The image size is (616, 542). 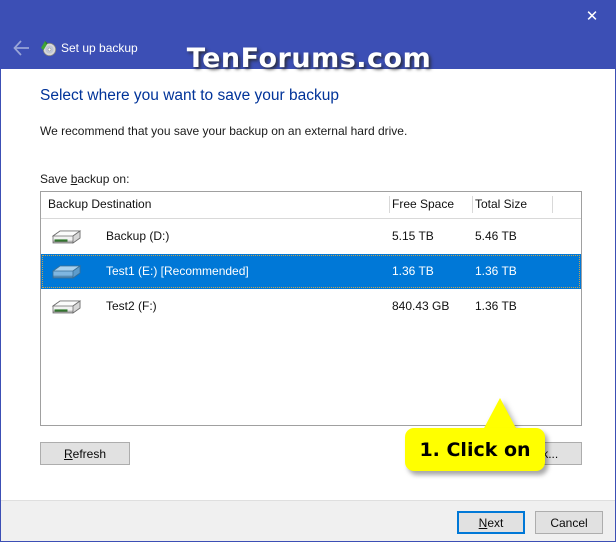 I want to click on instruction-callout: 1. Click on, so click(x=475, y=449).